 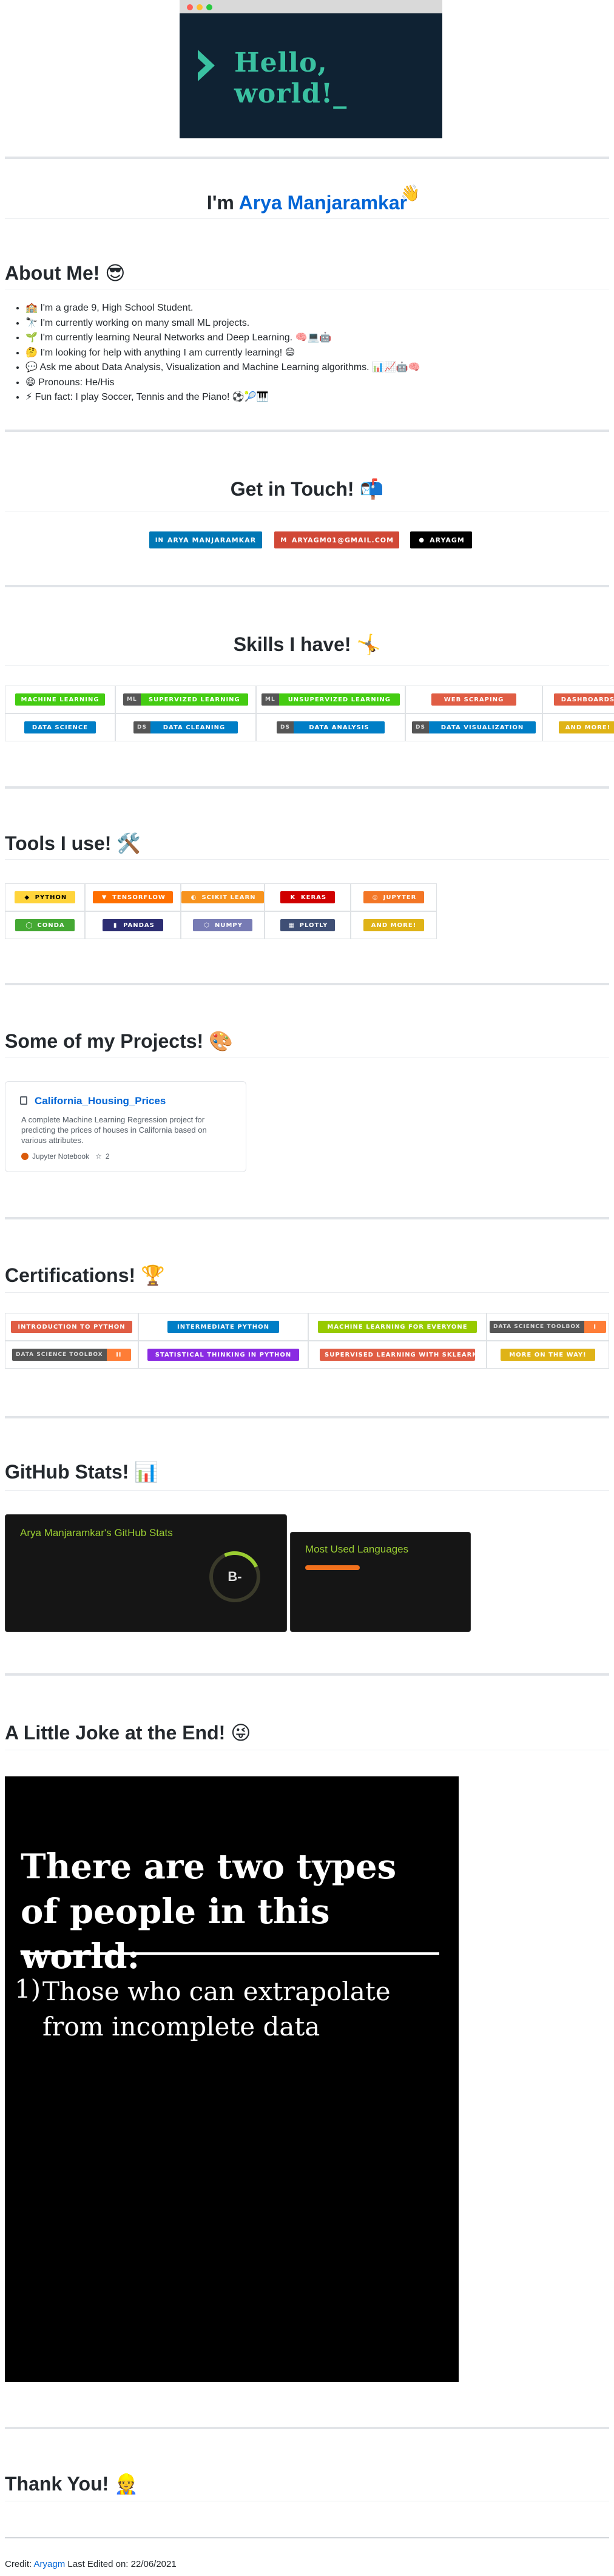 I want to click on plotly-icon: ▦, so click(x=292, y=925).